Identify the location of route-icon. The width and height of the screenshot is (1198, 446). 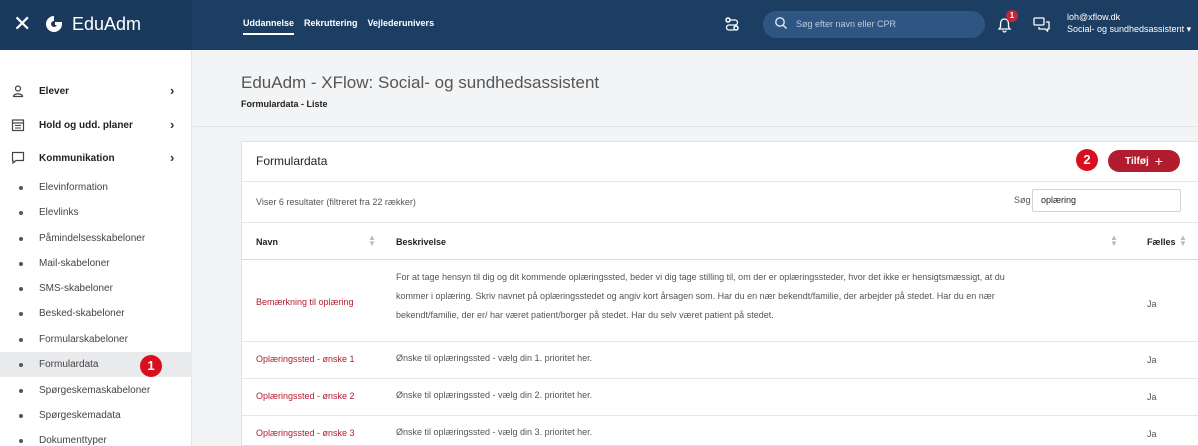
(732, 24).